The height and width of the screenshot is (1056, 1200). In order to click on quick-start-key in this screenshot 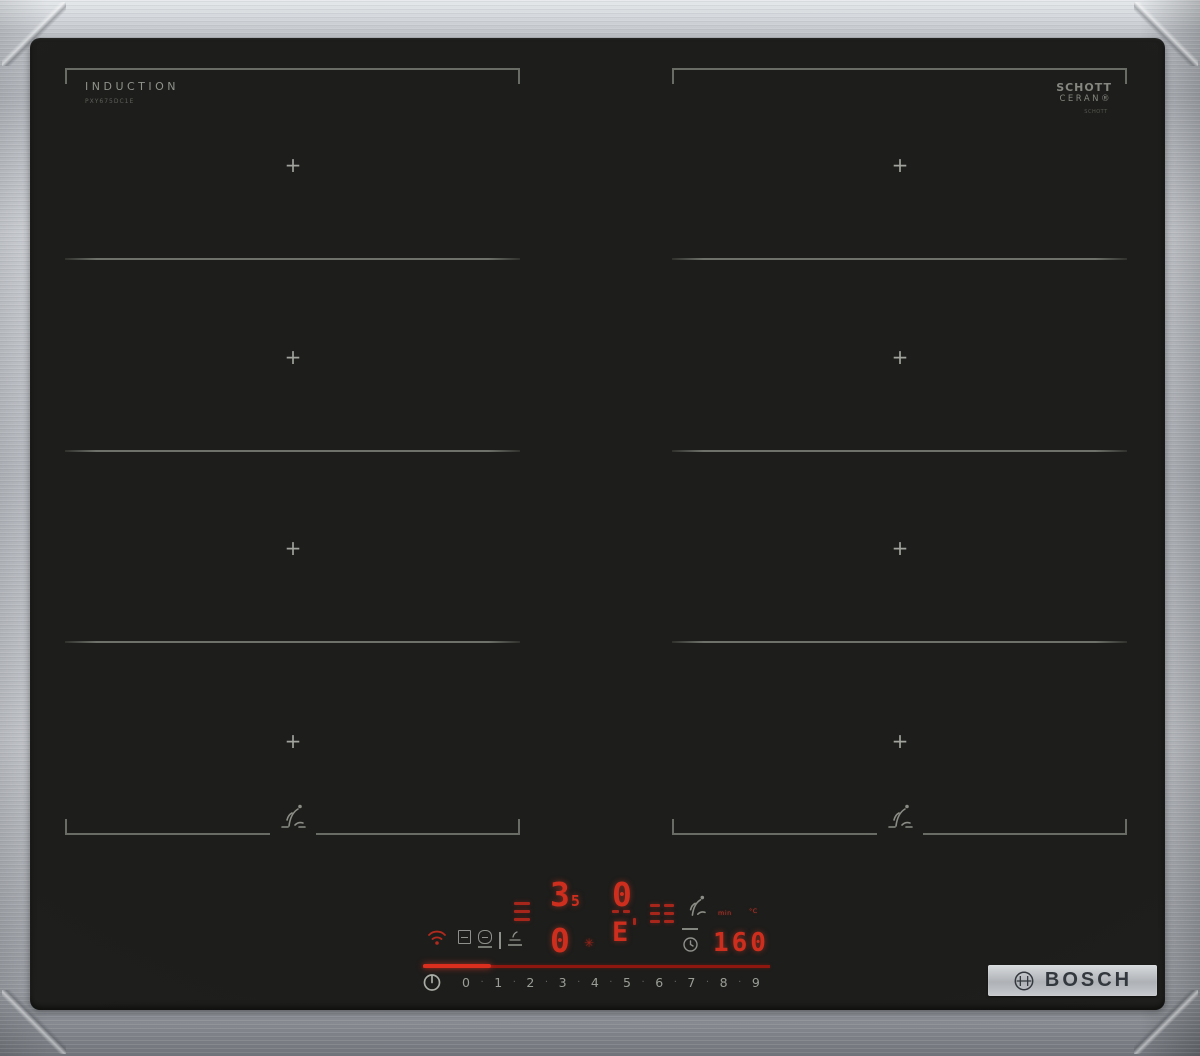, I will do `click(515, 938)`.